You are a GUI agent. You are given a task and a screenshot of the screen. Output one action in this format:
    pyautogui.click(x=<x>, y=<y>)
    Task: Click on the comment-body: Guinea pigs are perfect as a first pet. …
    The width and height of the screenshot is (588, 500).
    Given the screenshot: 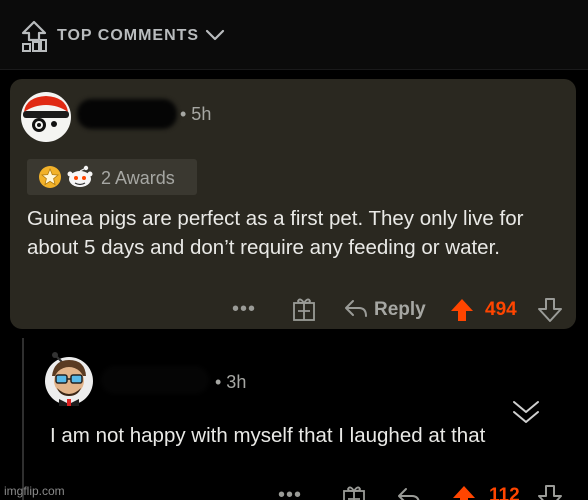 What is the action you would take?
    pyautogui.click(x=275, y=233)
    